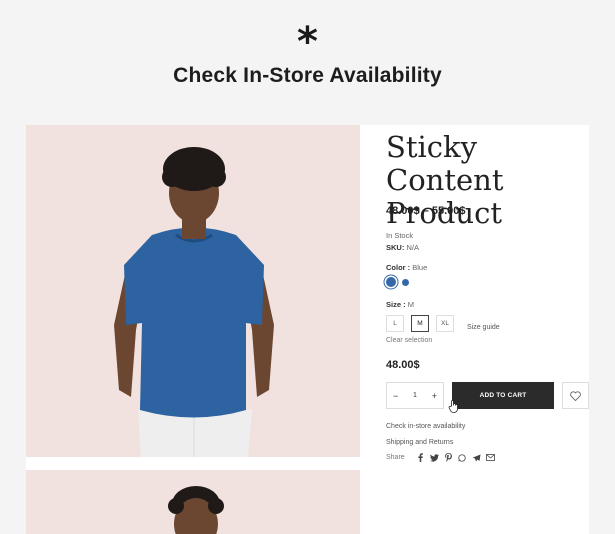 The height and width of the screenshot is (534, 615). Describe the element at coordinates (396, 304) in the screenshot. I see `size-label: Size :` at that location.